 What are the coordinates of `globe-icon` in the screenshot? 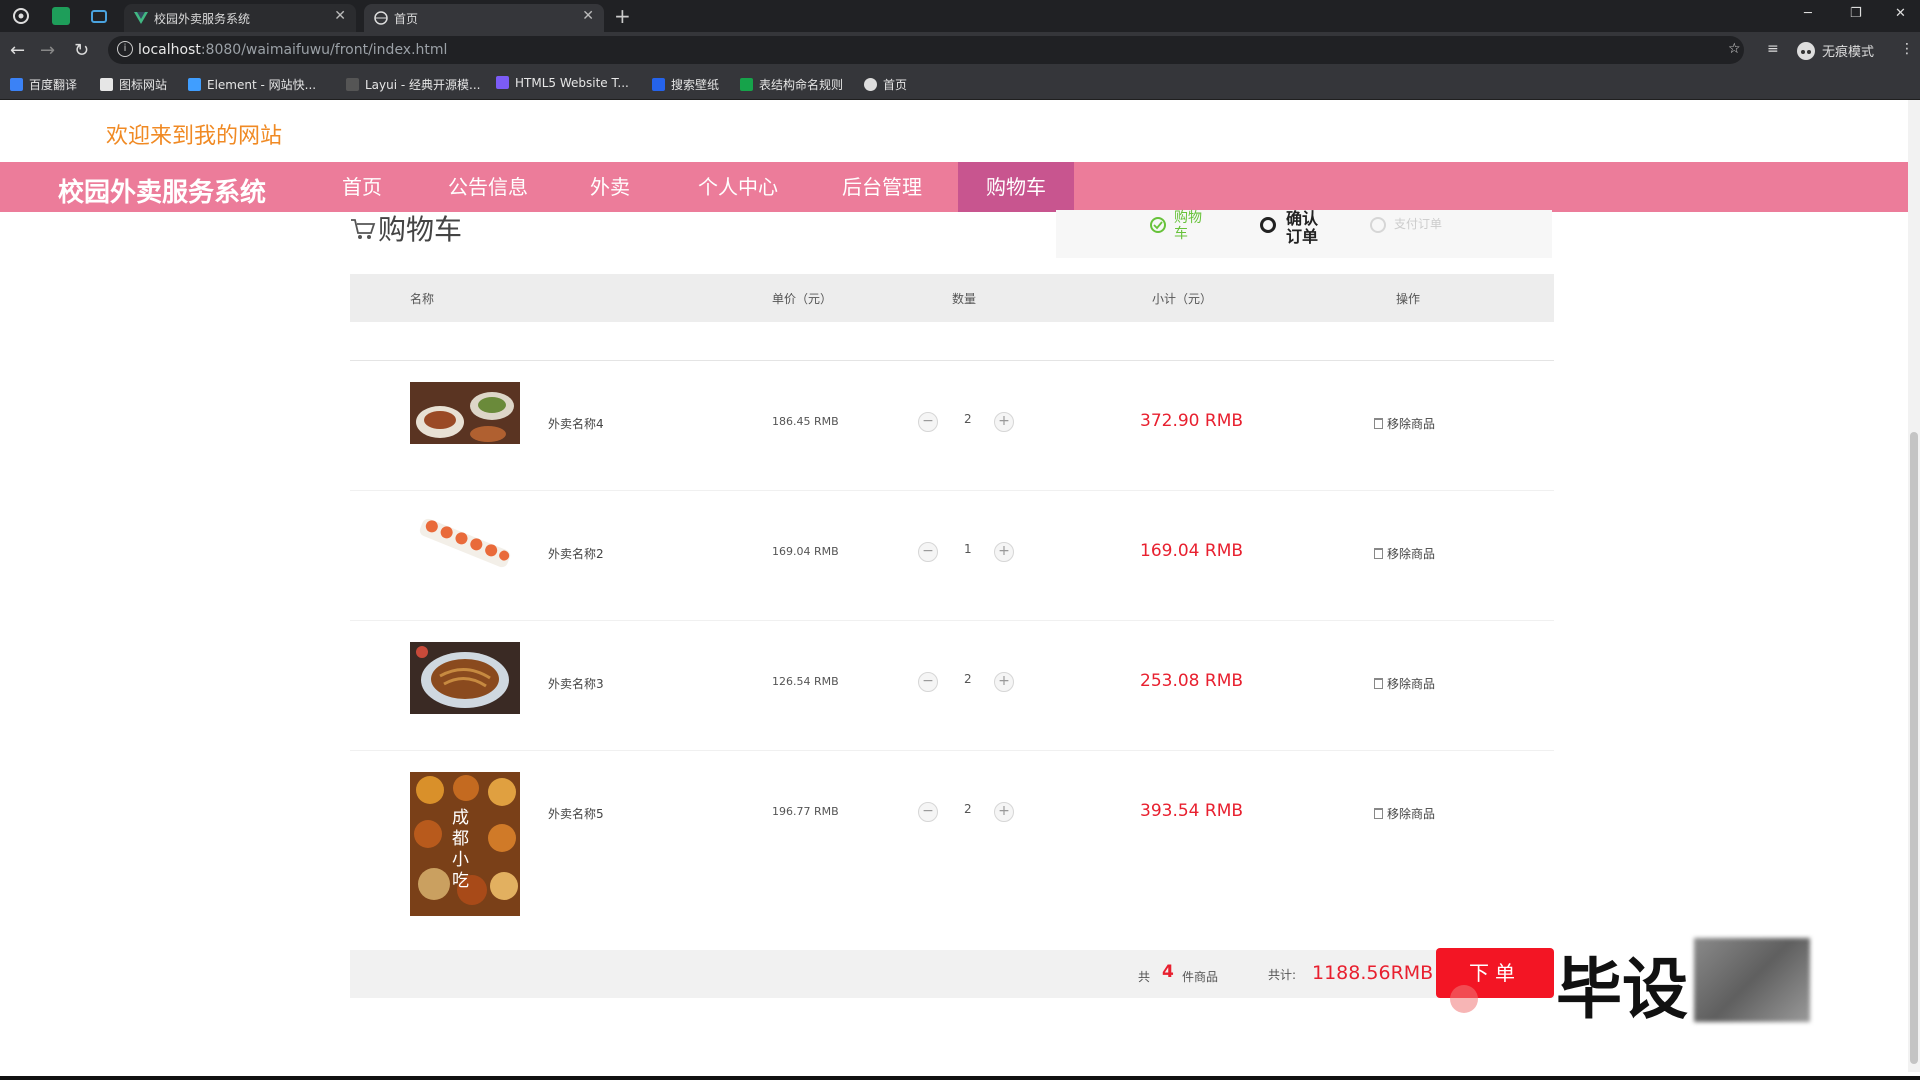 It's located at (870, 84).